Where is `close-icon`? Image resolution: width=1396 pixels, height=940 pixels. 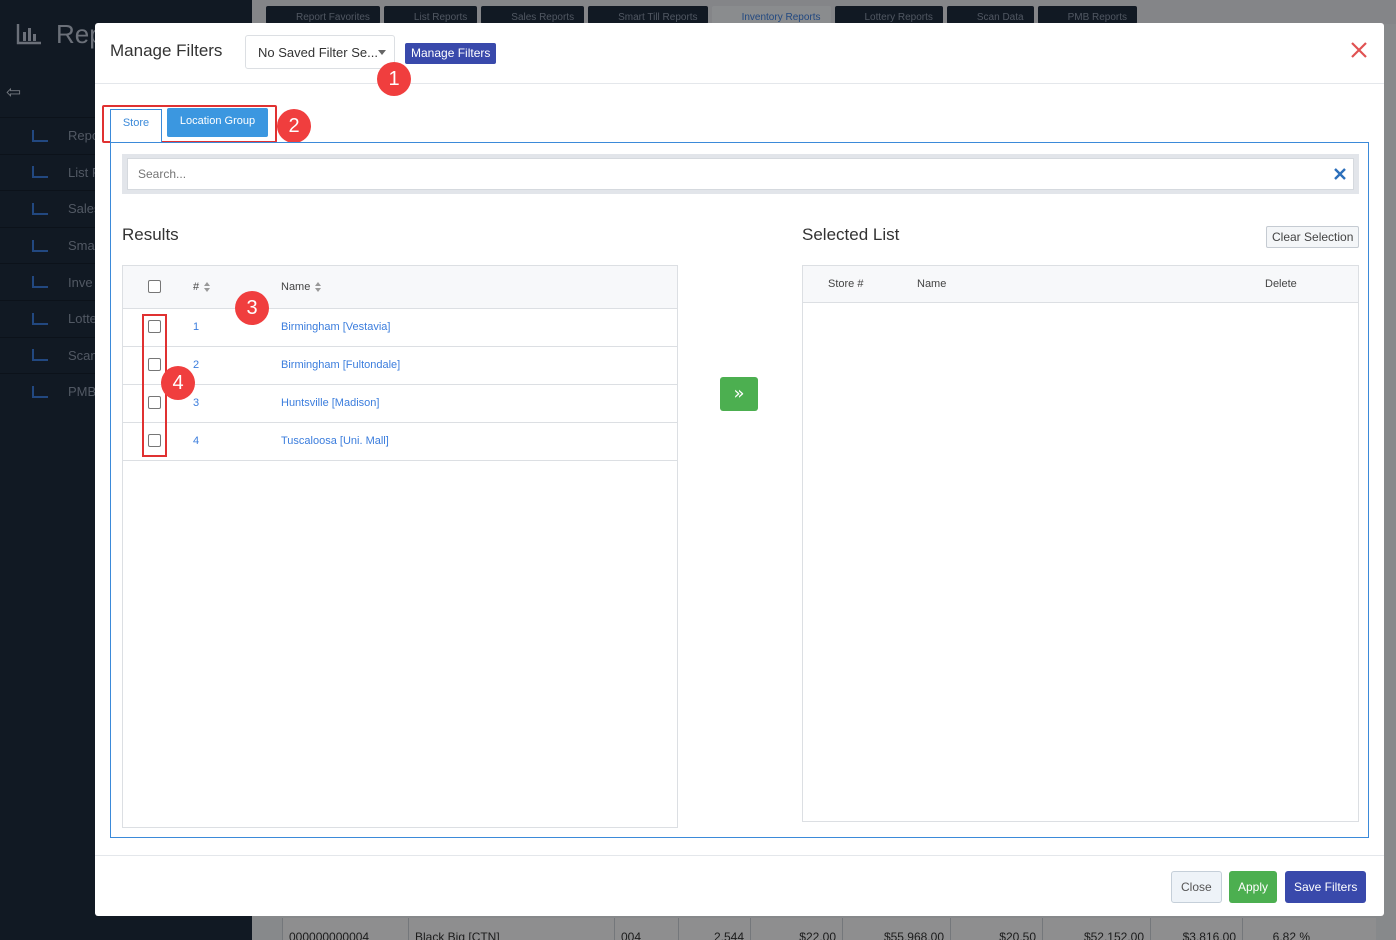 close-icon is located at coordinates (1359, 50).